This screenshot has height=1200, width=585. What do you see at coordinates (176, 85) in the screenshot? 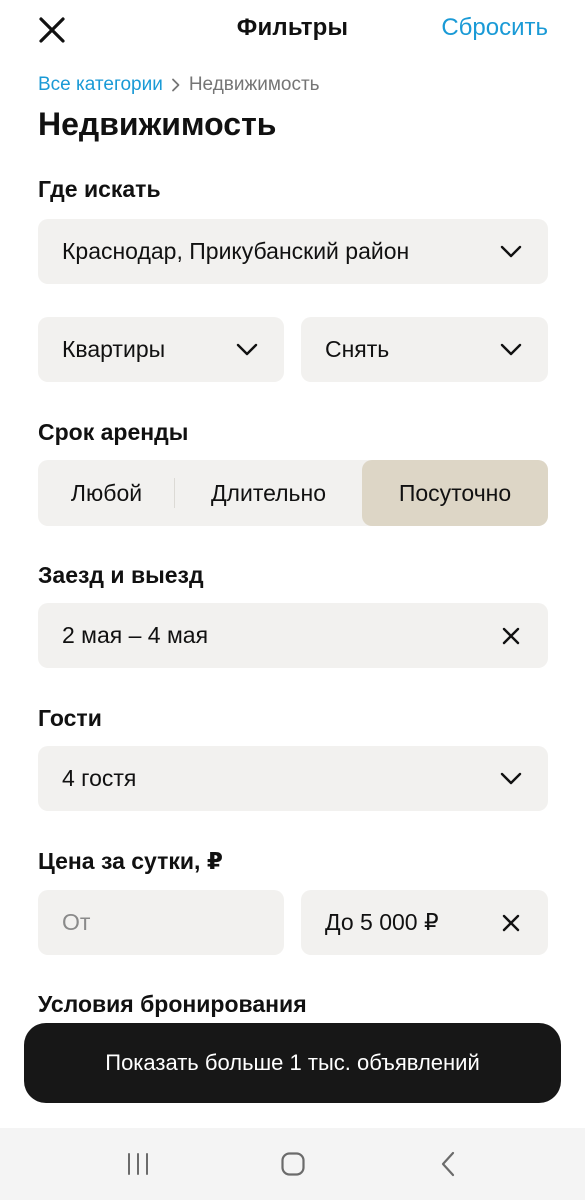
I see `chevron-right-icon` at bounding box center [176, 85].